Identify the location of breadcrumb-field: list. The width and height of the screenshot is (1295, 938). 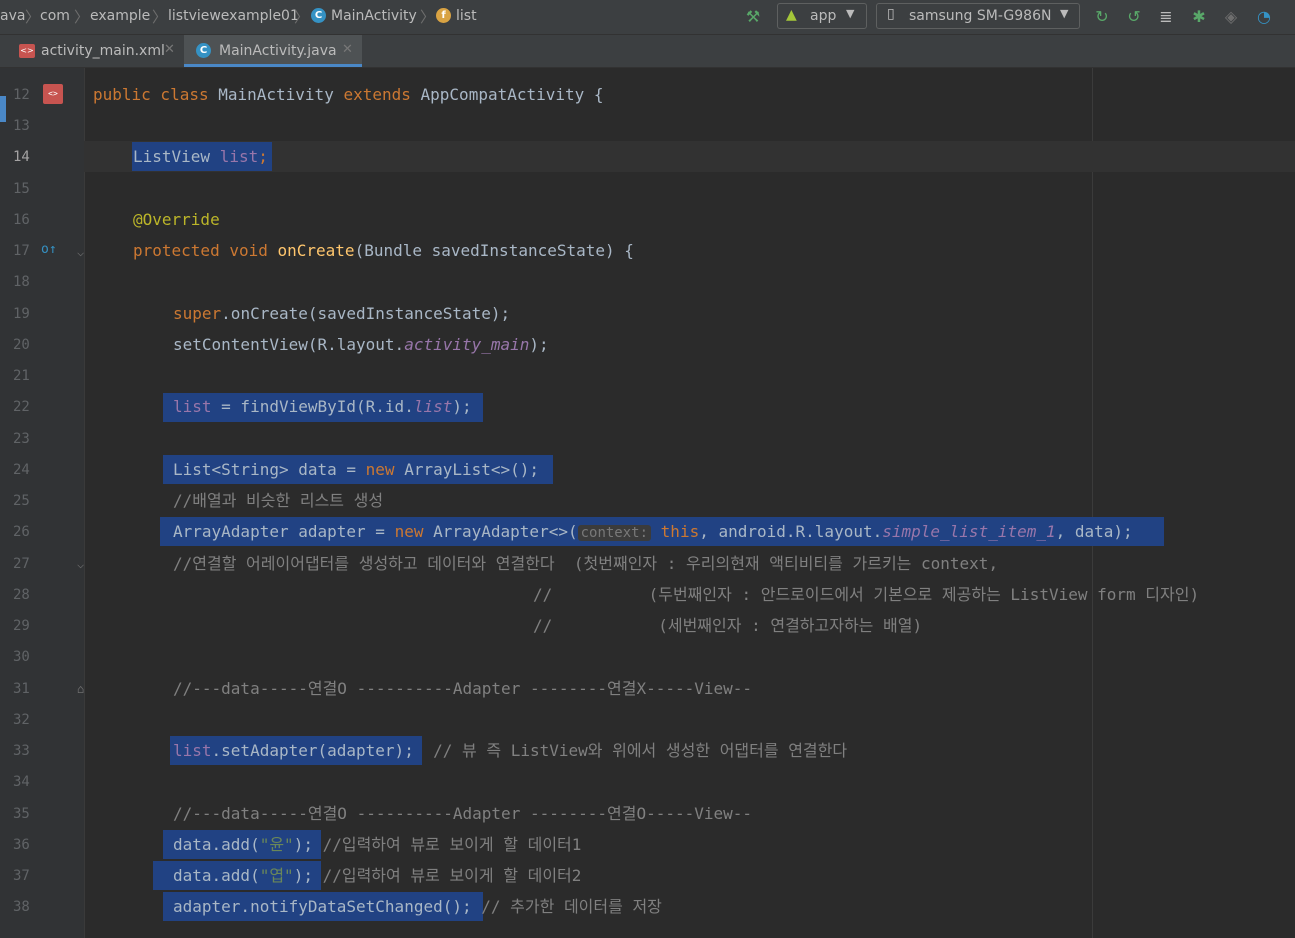
(466, 16).